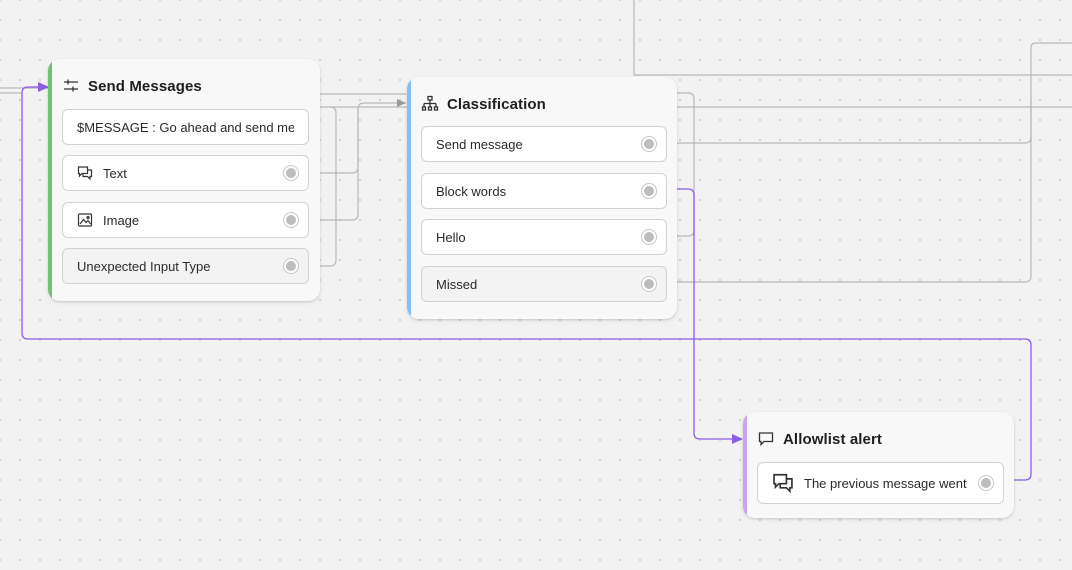  What do you see at coordinates (185, 220) in the screenshot?
I see `input-type-image: Image` at bounding box center [185, 220].